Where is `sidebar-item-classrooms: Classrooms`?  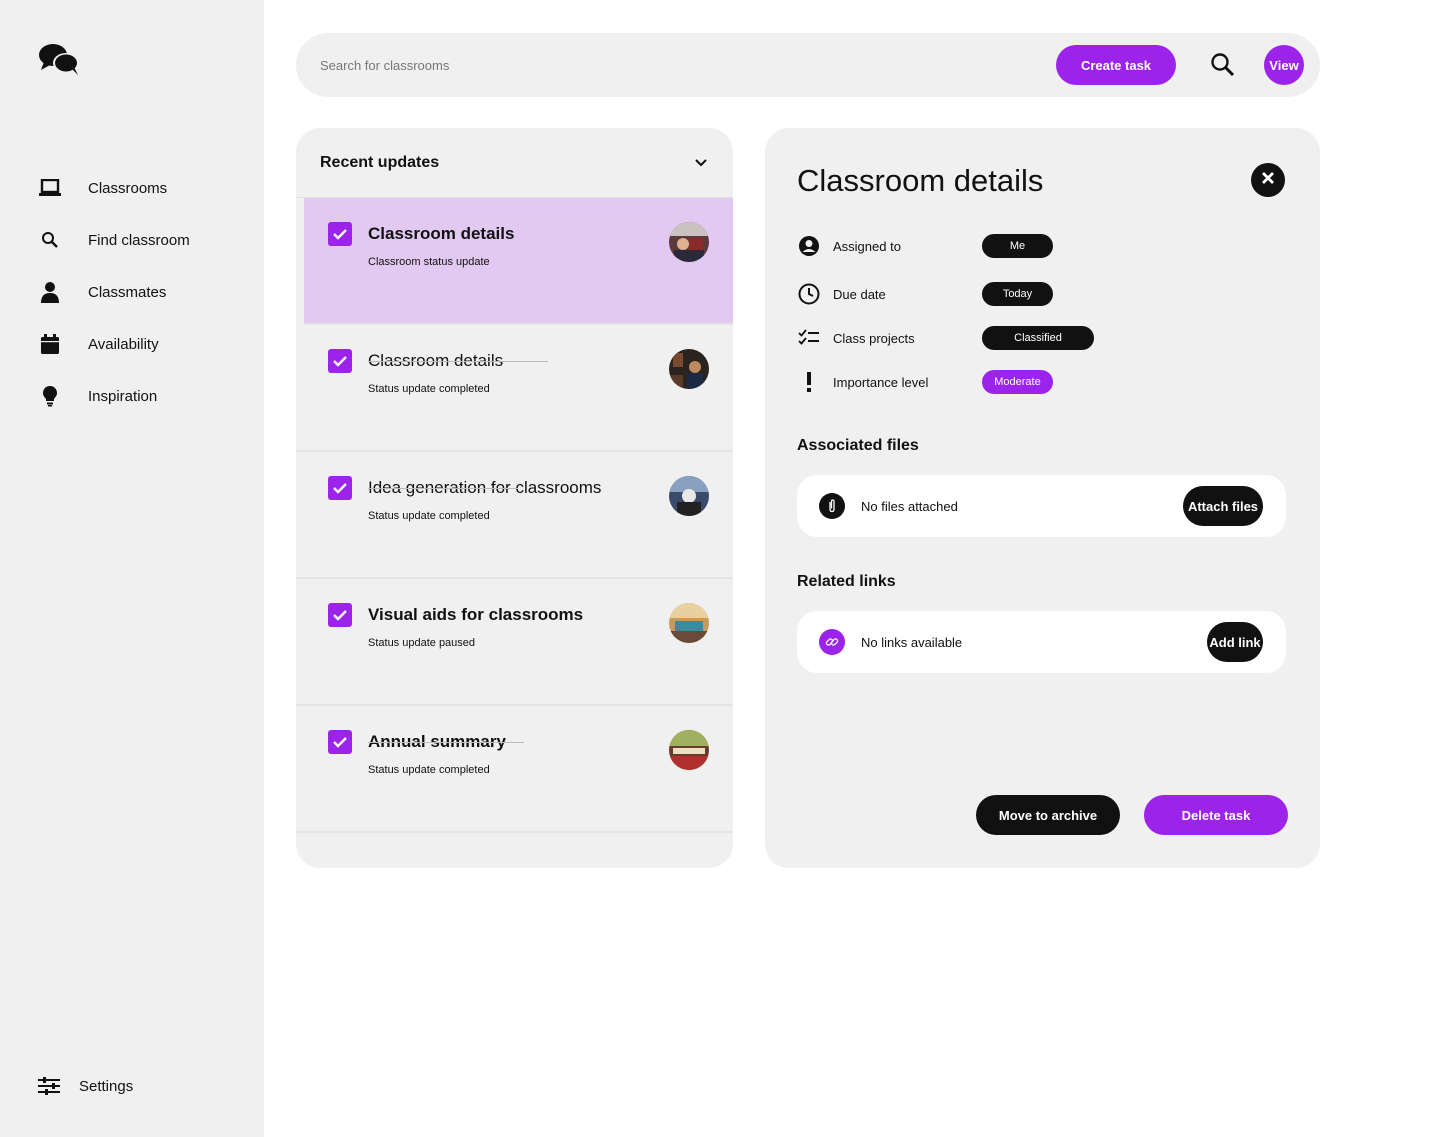 sidebar-item-classrooms: Classrooms is located at coordinates (132, 188).